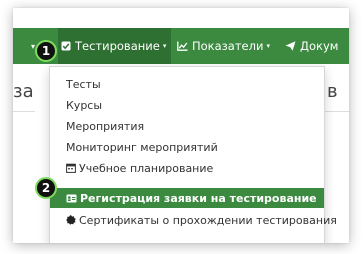 The height and width of the screenshot is (254, 364). Describe the element at coordinates (46, 188) in the screenshot. I see `step-2-badge: 2` at that location.